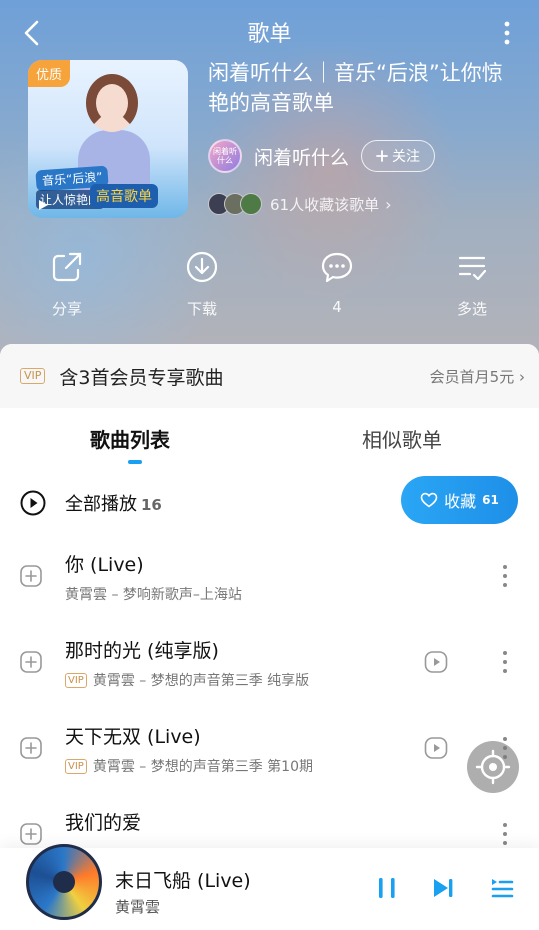 The width and height of the screenshot is (539, 930). I want to click on download-icon, so click(202, 267).